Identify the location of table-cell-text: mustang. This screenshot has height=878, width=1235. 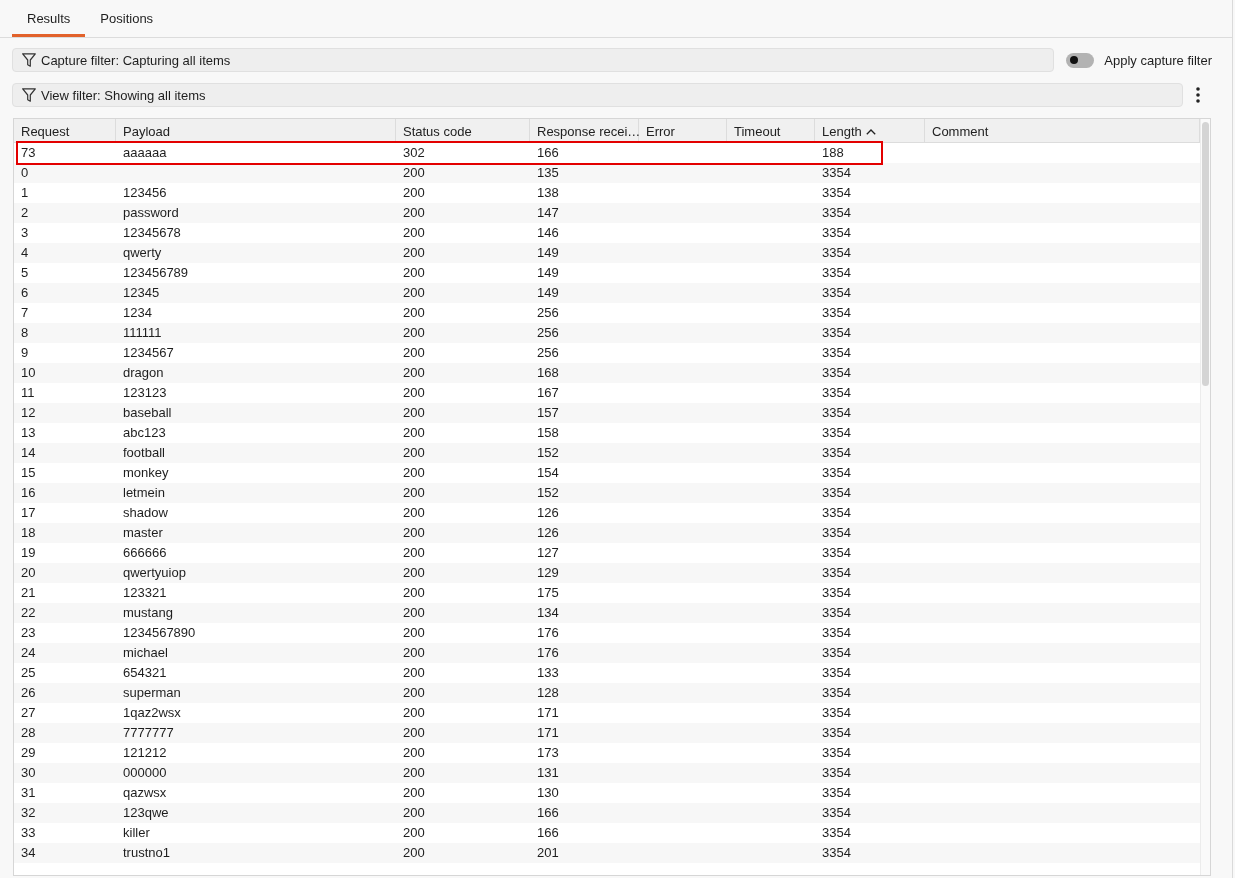
(148, 613).